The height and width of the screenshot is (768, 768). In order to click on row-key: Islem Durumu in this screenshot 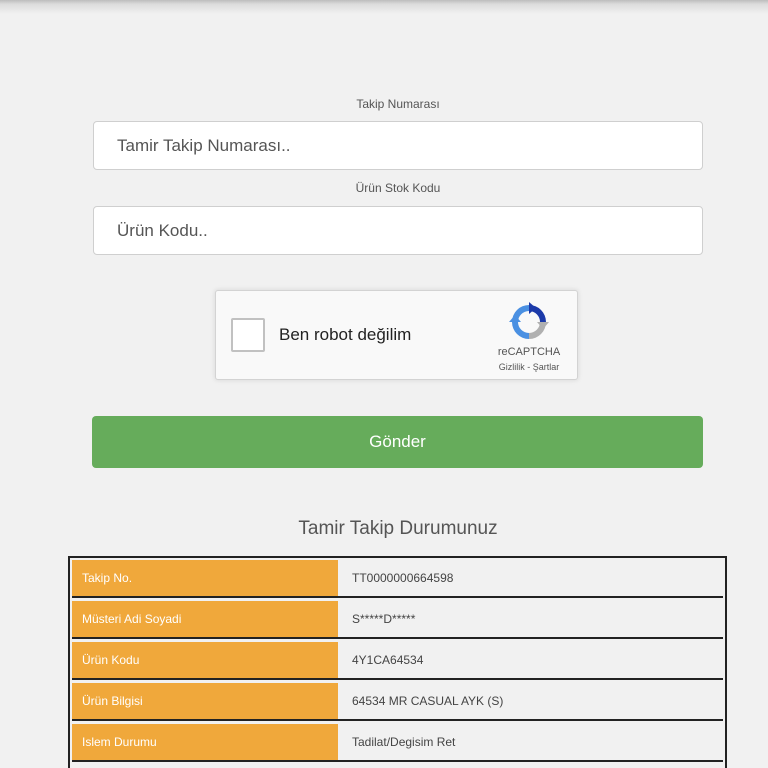, I will do `click(205, 742)`.